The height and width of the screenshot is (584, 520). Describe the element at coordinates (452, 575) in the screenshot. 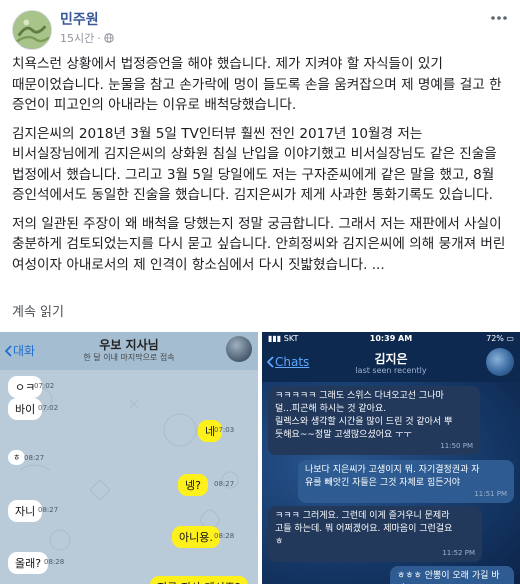

I see `chat-bubble-out: ㅎㅎㅎ 안뽕이 오래 가길 바라~` at that location.